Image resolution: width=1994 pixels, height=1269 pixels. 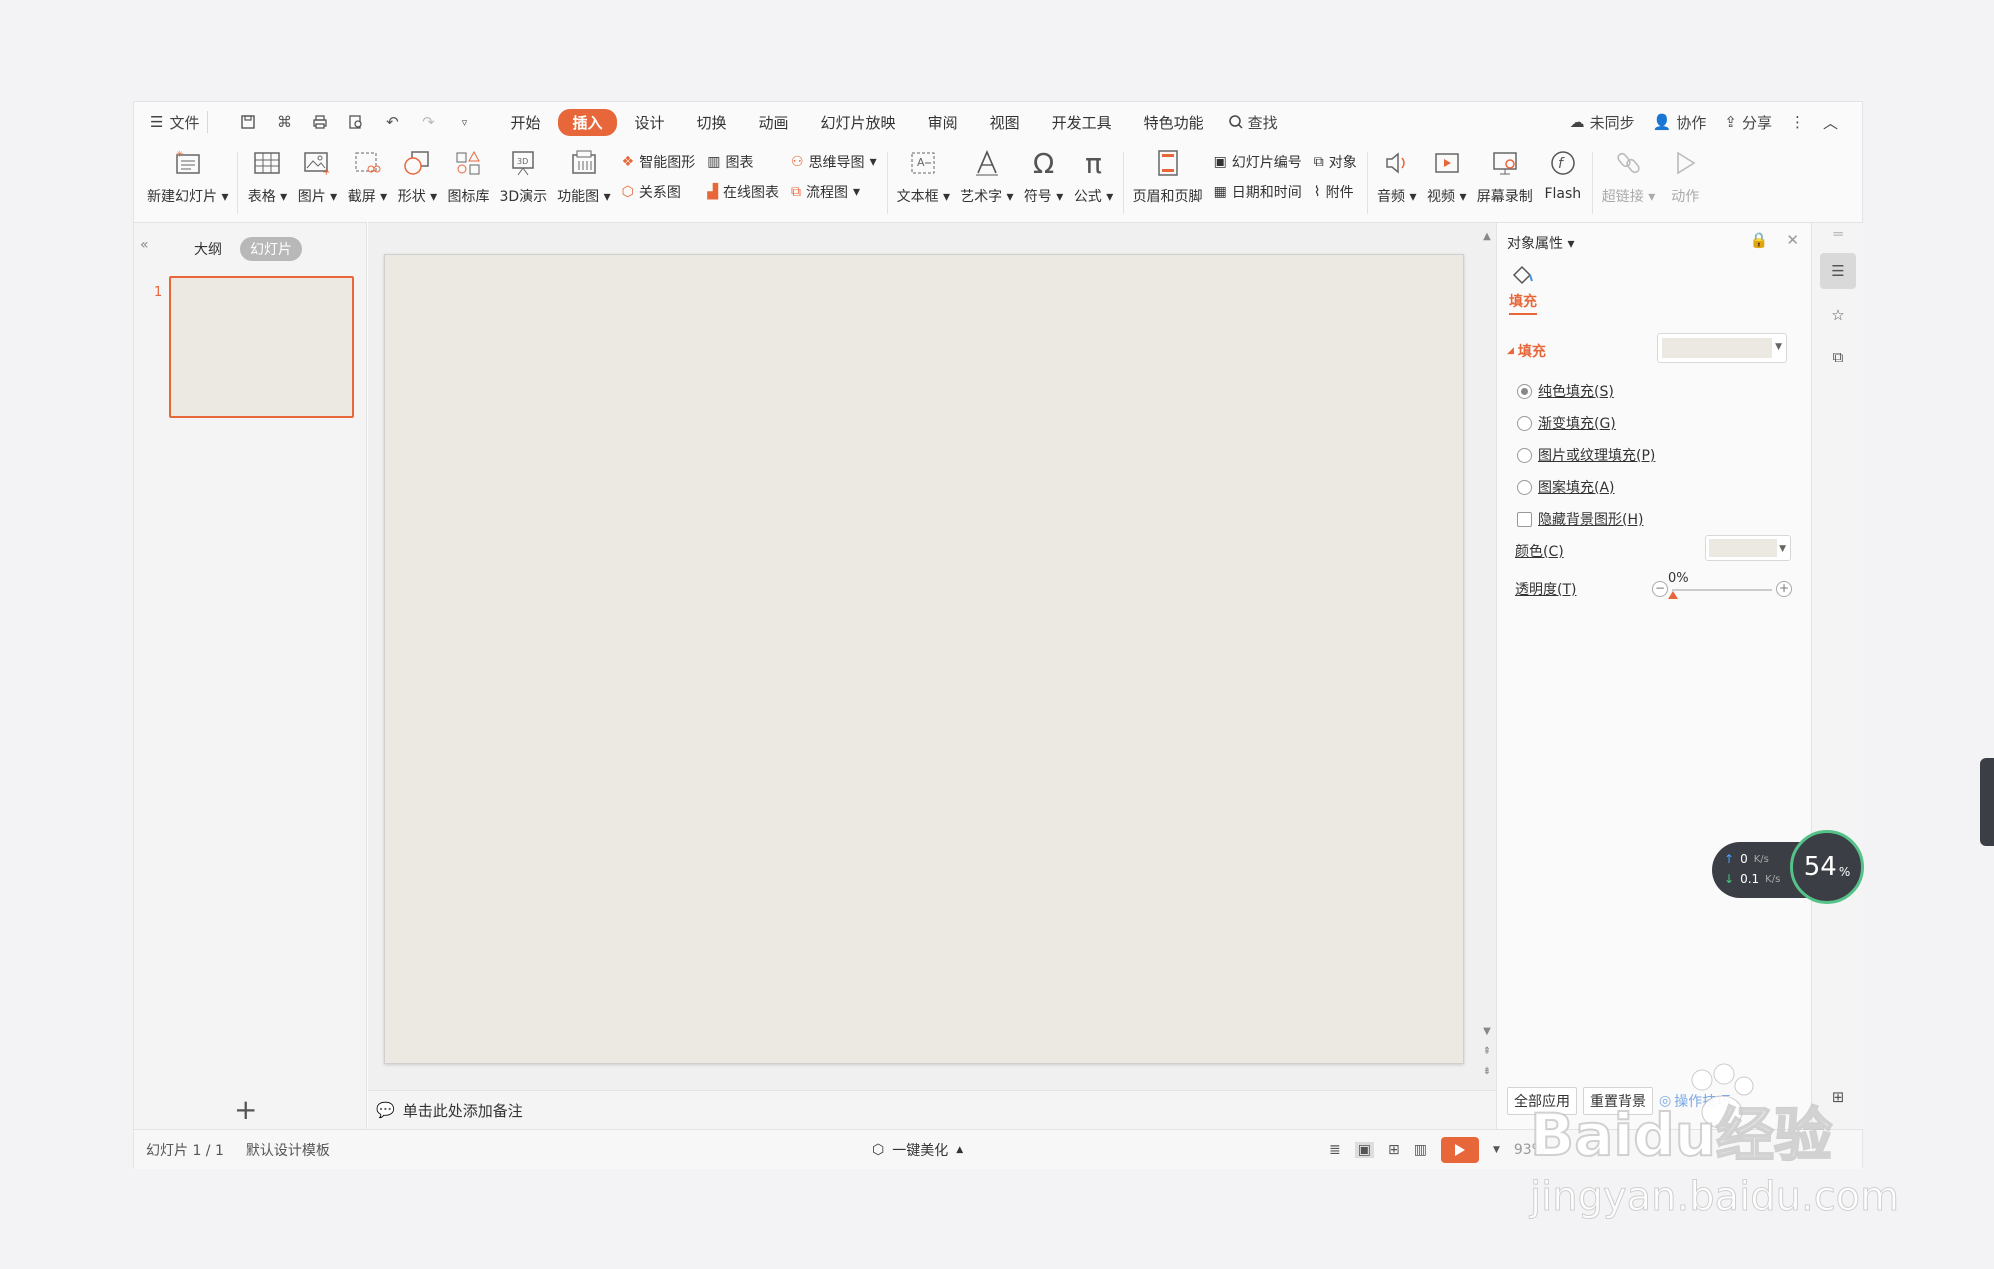 What do you see at coordinates (1005, 122) in the screenshot?
I see `tab-view: 视图` at bounding box center [1005, 122].